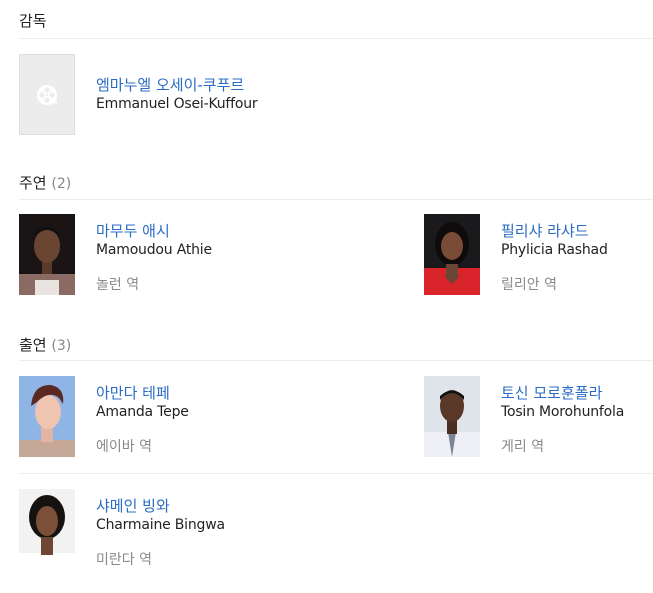 The image size is (653, 593). What do you see at coordinates (563, 412) in the screenshot?
I see `person-name-english: Tosin Morohunfola` at bounding box center [563, 412].